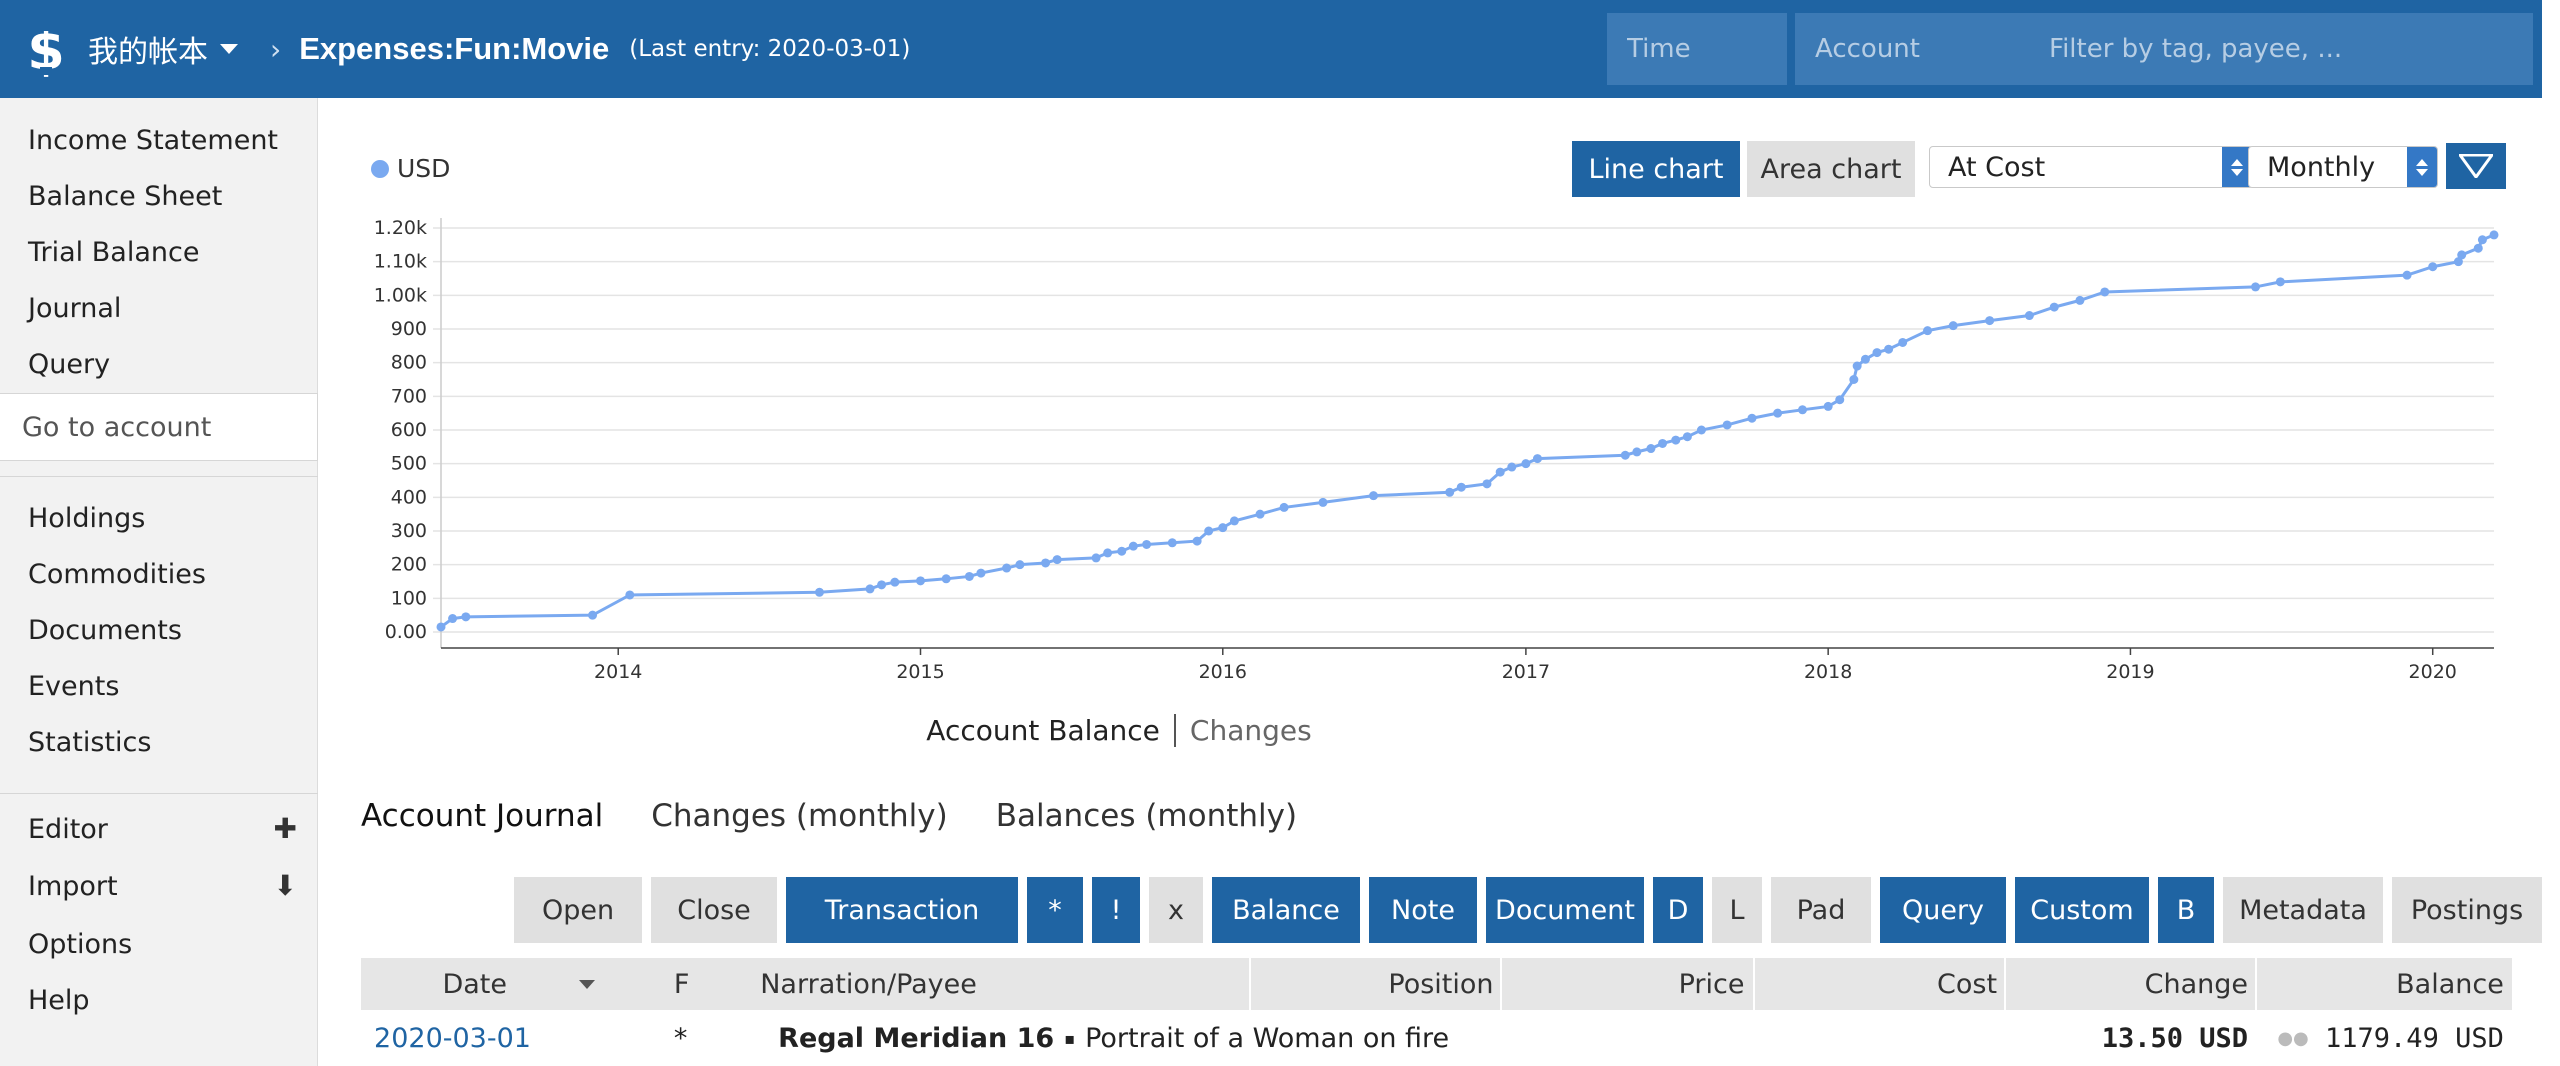 The height and width of the screenshot is (1066, 2560). I want to click on filter-button-b: B, so click(2186, 910).